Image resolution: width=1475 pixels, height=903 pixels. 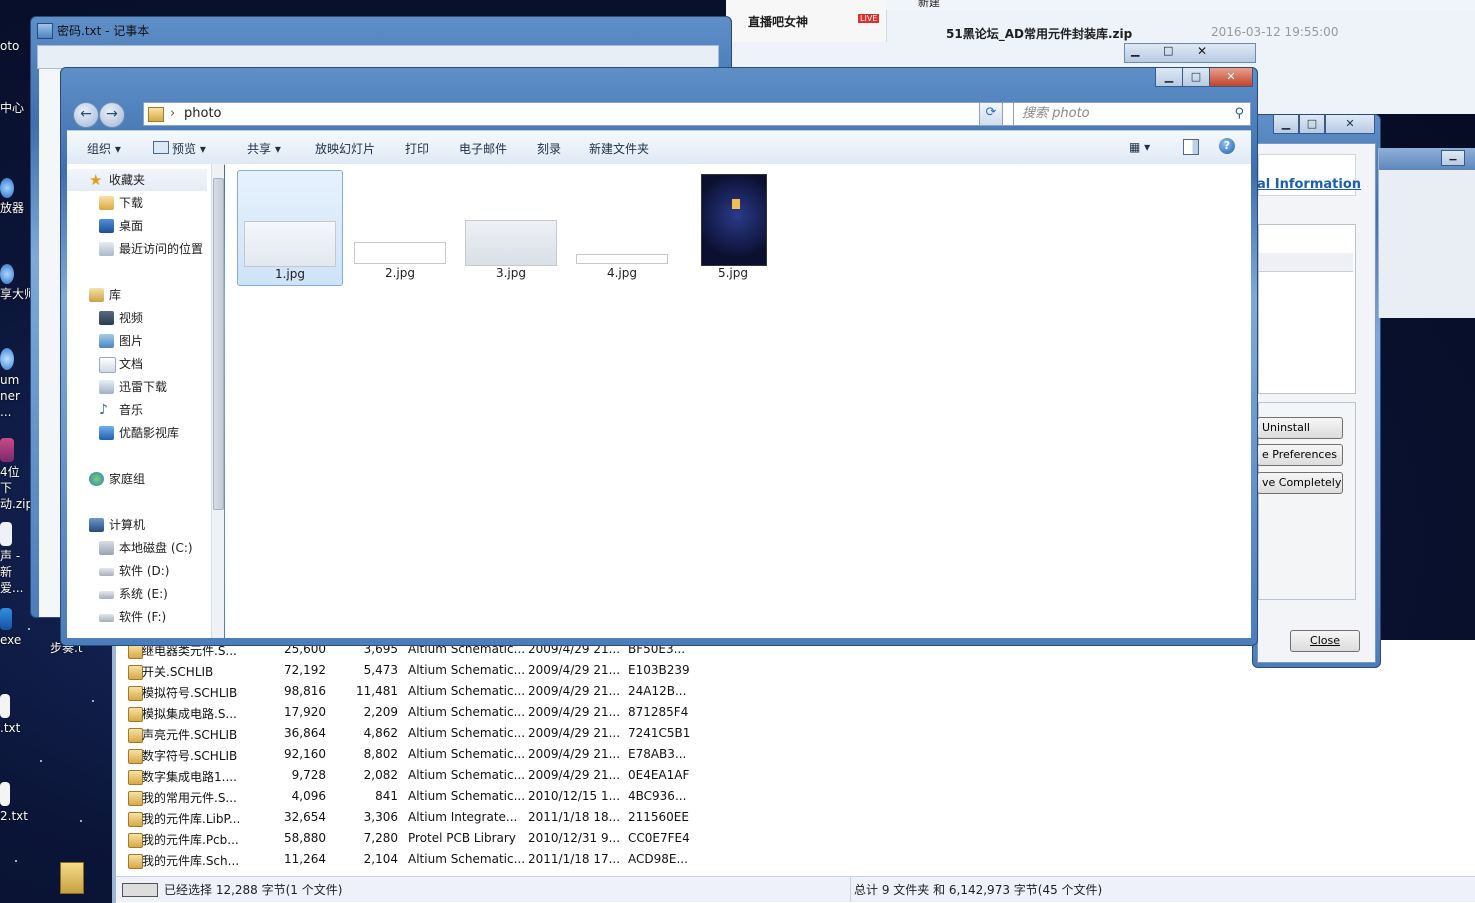 I want to click on nav-computer: 计算机, so click(x=137, y=525).